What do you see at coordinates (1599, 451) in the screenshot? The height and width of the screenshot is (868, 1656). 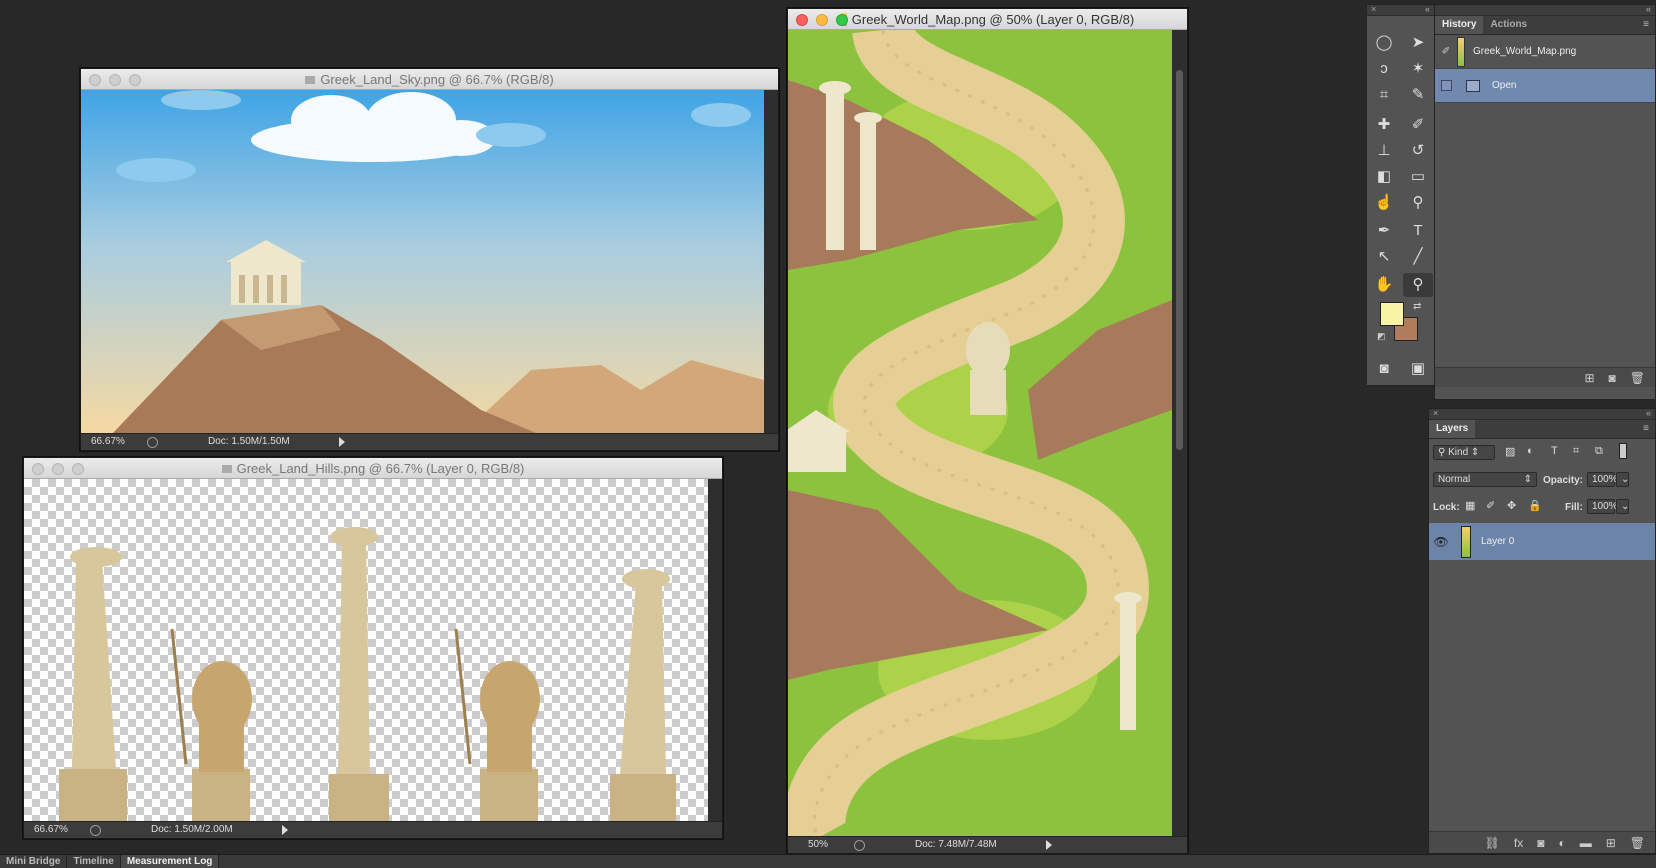 I see `filter-smart-object-icon: ⧉` at bounding box center [1599, 451].